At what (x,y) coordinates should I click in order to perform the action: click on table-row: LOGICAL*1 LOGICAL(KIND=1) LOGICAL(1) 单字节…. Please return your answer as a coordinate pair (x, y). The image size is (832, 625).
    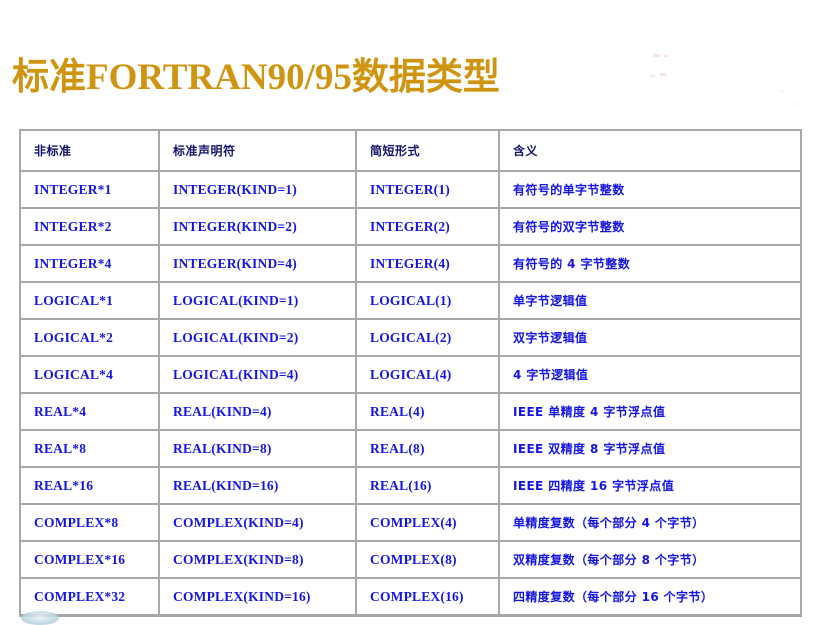
    Looking at the image, I should click on (410, 301).